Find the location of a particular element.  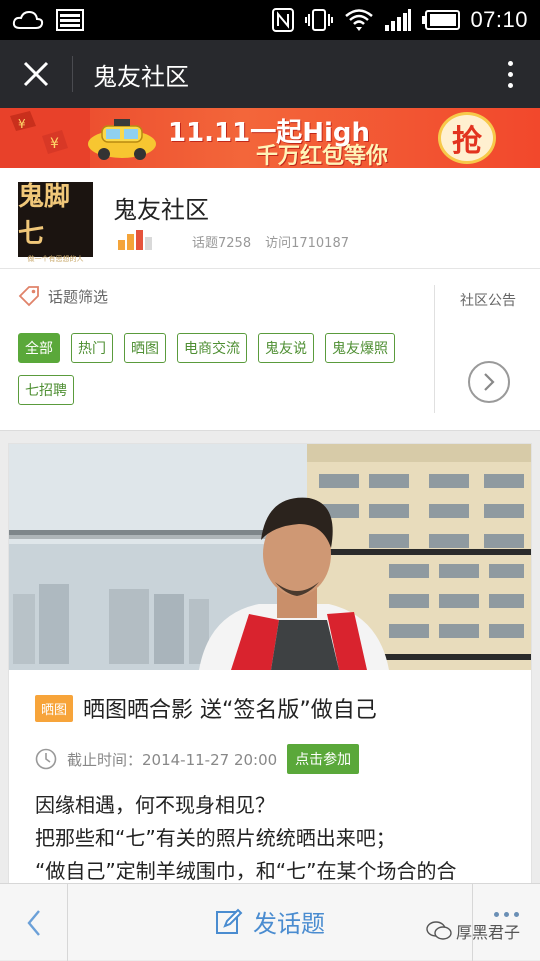

new-topic-button: 发话题 is located at coordinates (270, 921).